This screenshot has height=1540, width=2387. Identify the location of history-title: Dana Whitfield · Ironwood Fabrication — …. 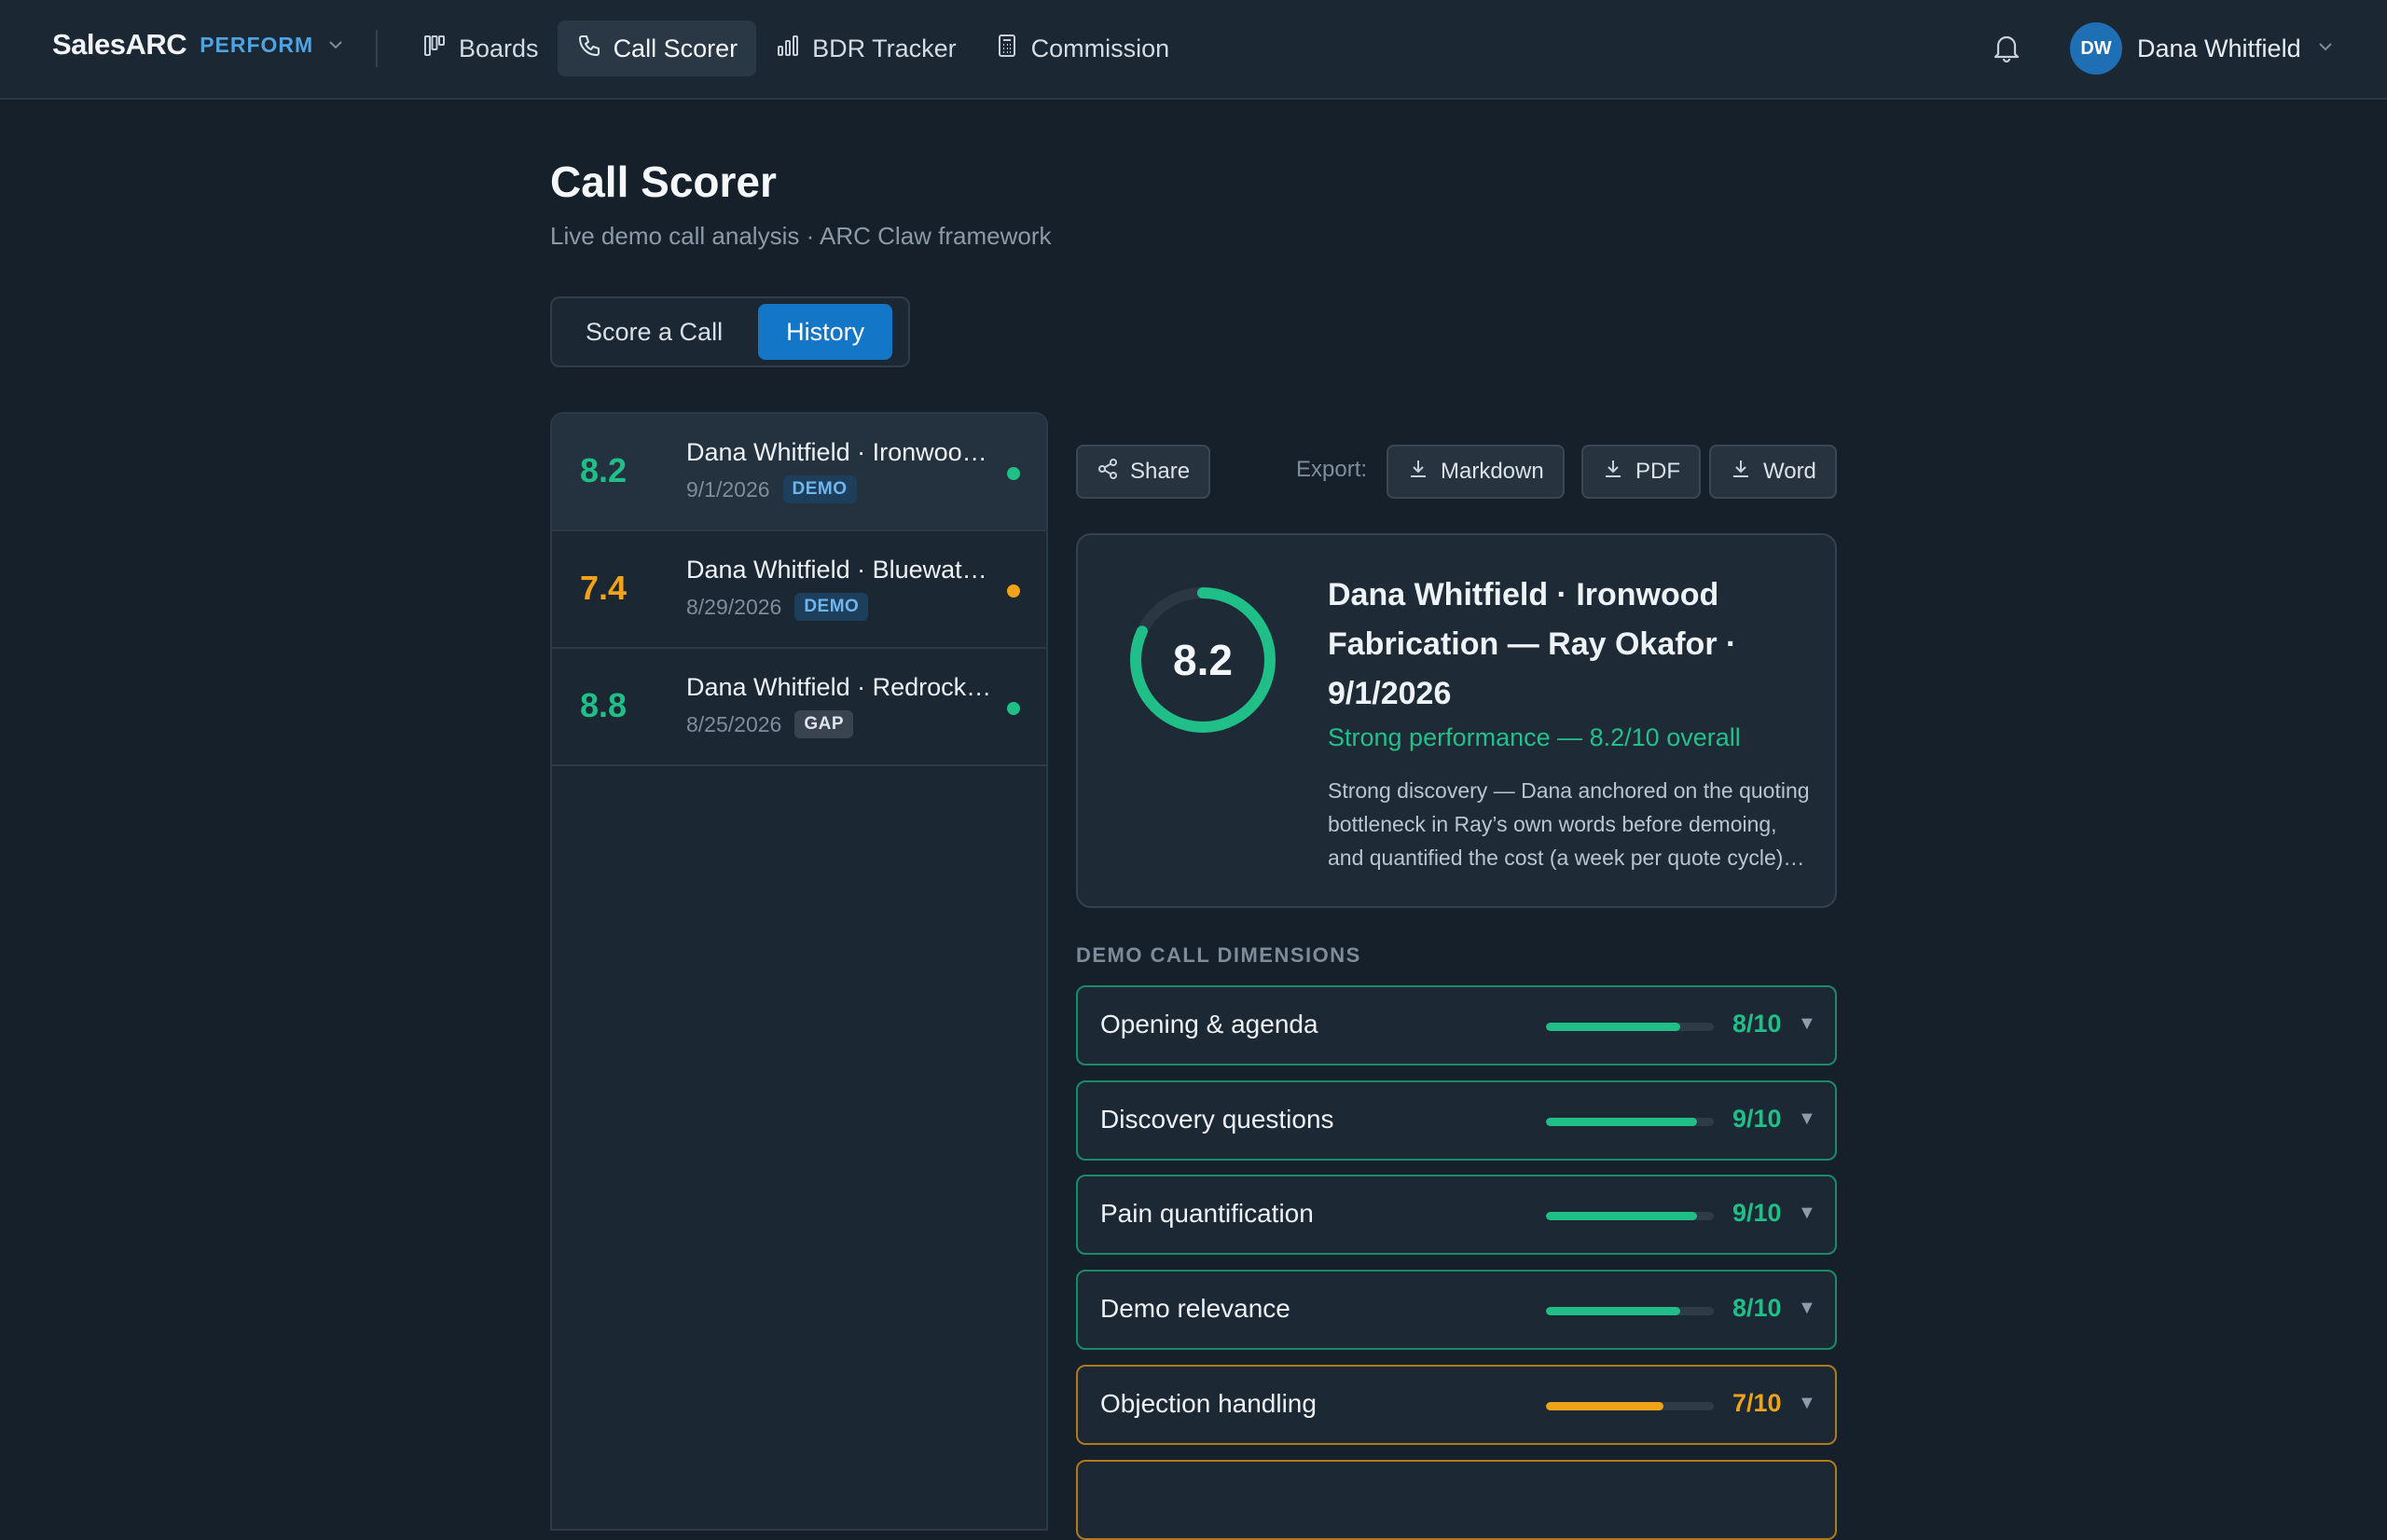
(840, 452).